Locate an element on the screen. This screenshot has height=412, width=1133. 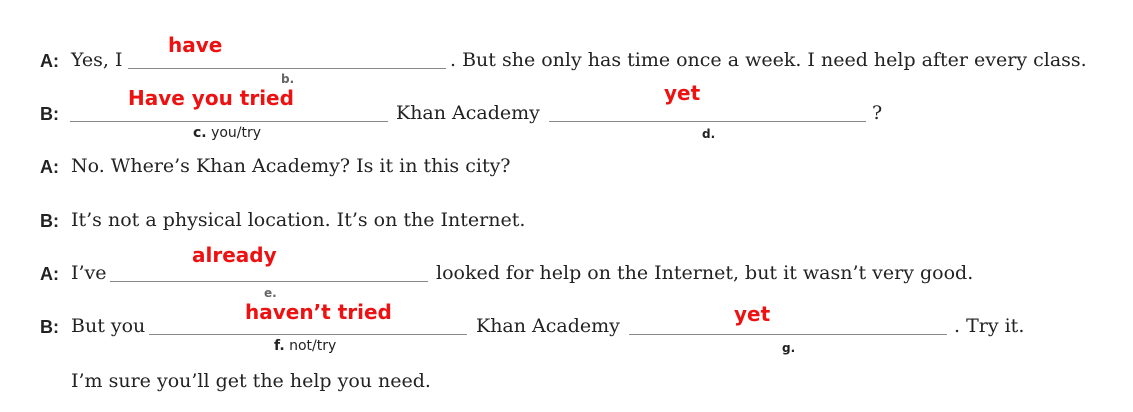
label-f-verb: not/try is located at coordinates (313, 346).